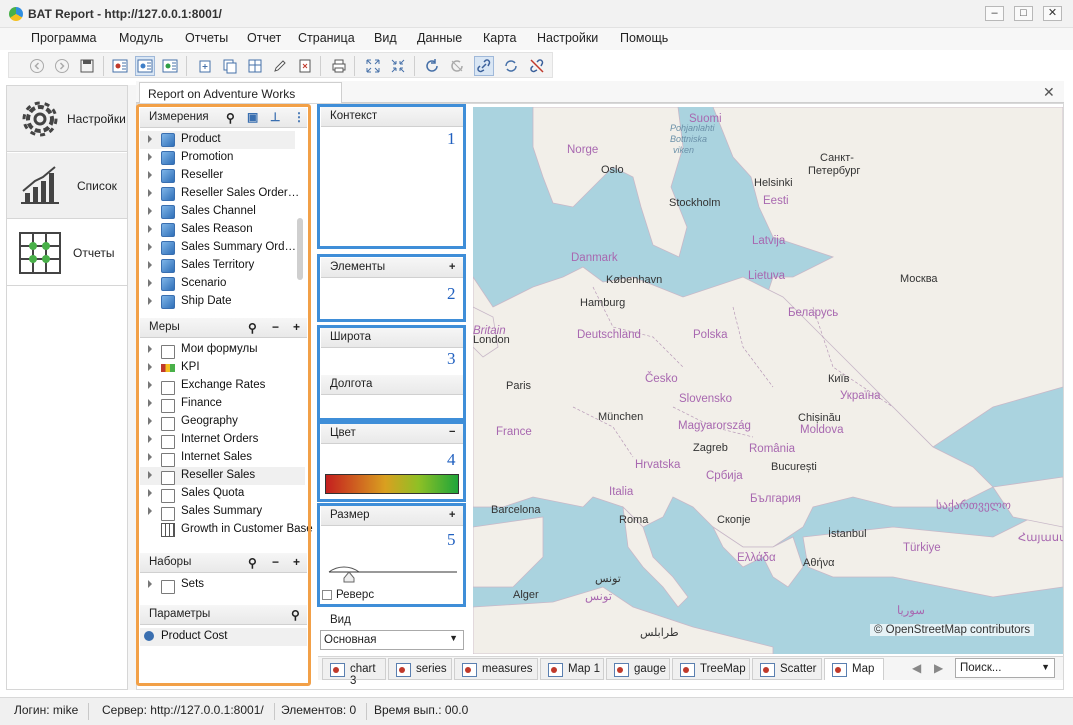 This screenshot has width=1073, height=725. Describe the element at coordinates (621, 492) in the screenshot. I see `map-label: Italia` at that location.